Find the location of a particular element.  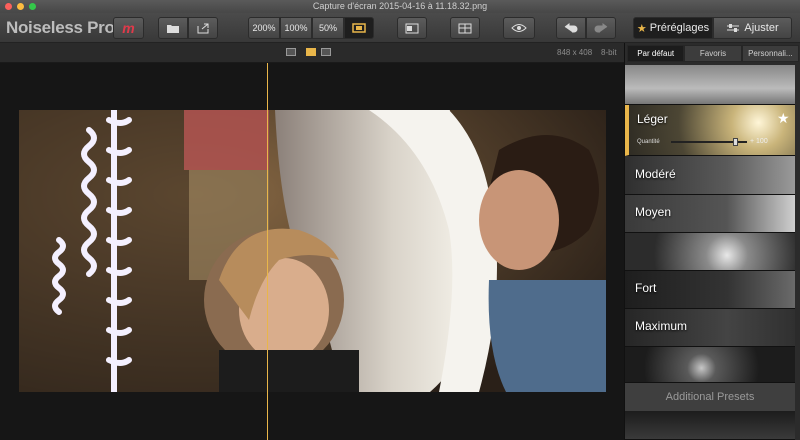

zoom-window-button is located at coordinates (32, 6).